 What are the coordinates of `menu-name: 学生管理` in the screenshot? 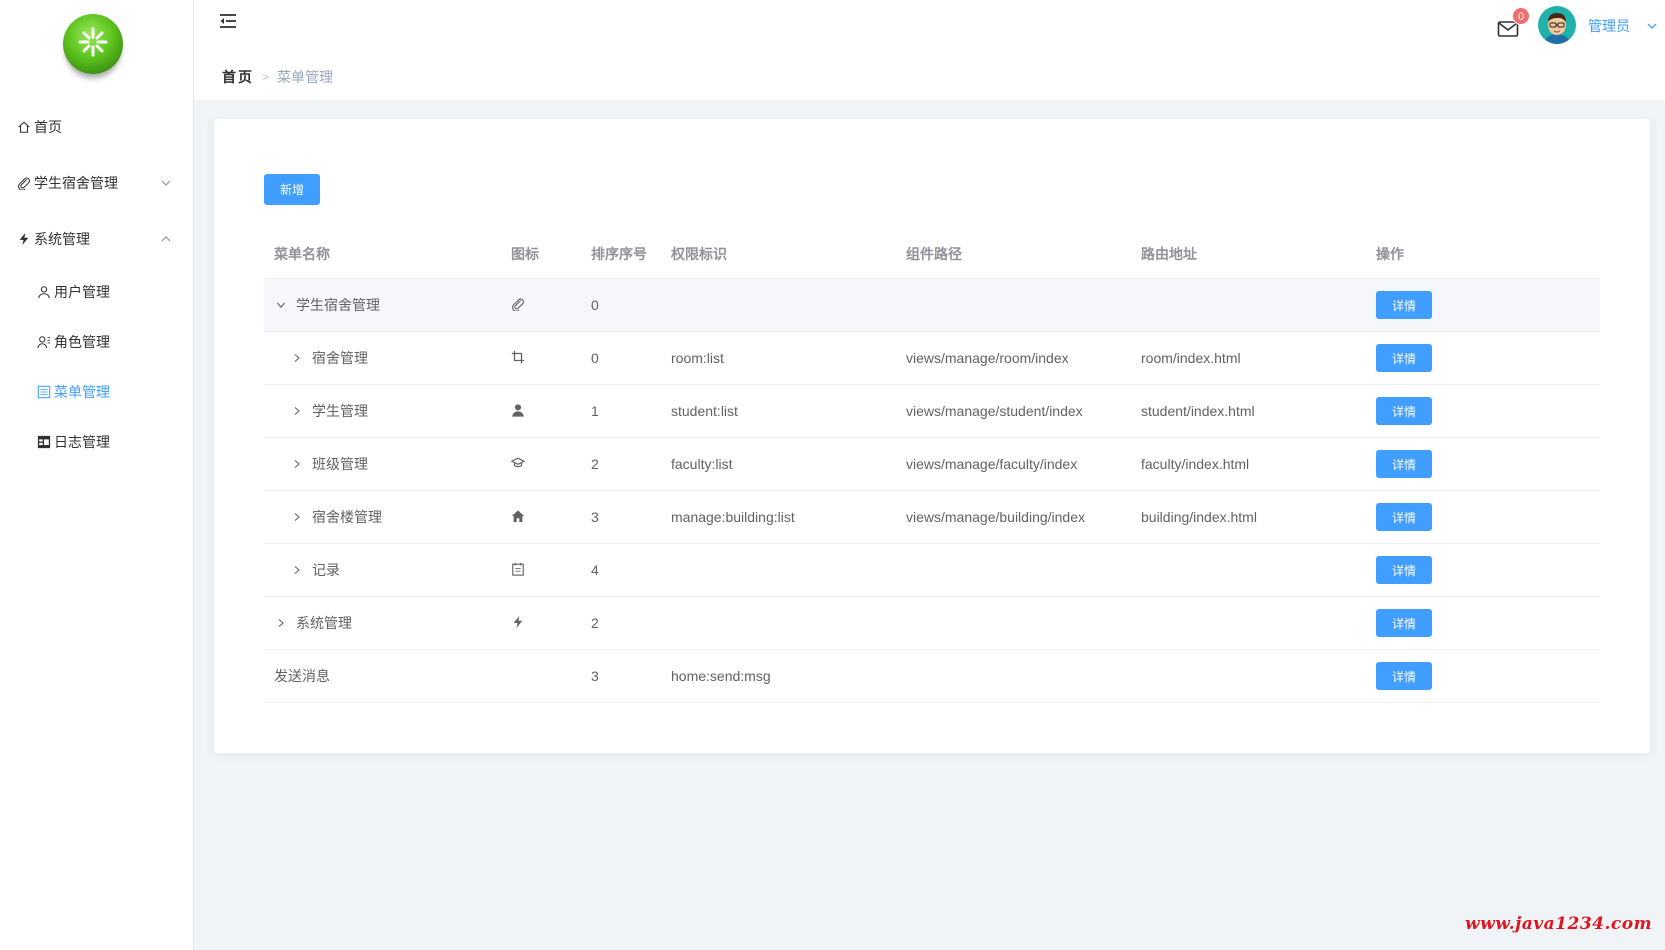 It's located at (340, 411).